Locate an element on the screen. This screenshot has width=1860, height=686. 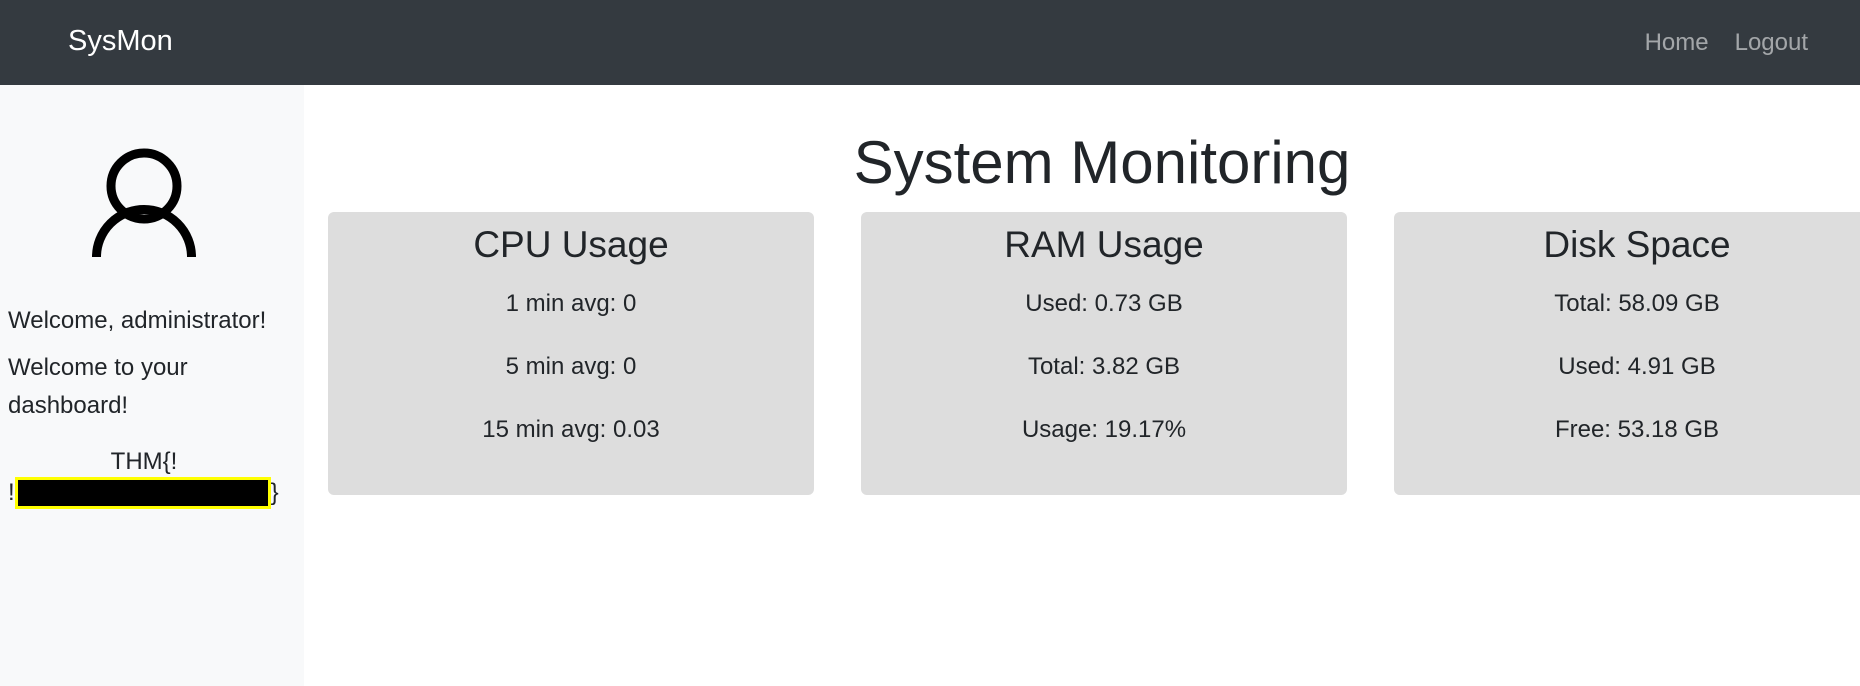
cpu-1min-avg: 1 min avg: 0 is located at coordinates (571, 303).